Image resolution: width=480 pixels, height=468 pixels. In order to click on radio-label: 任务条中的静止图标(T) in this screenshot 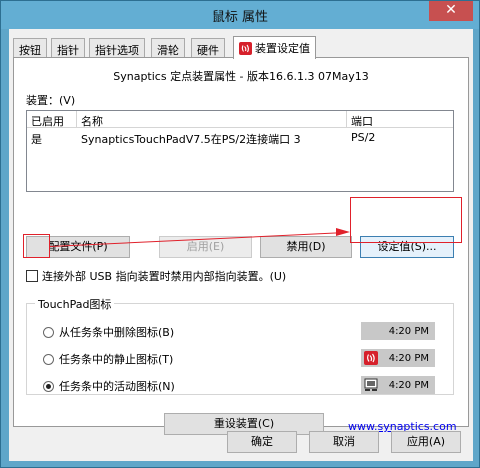, I will do `click(116, 359)`.